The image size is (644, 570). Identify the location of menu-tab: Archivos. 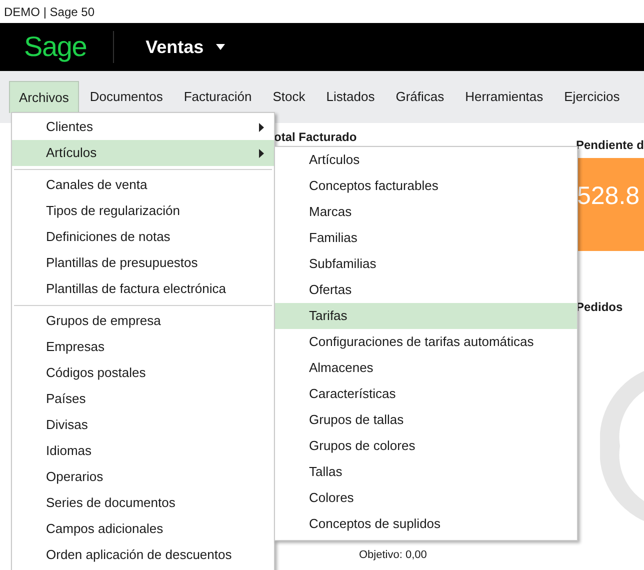
(44, 97).